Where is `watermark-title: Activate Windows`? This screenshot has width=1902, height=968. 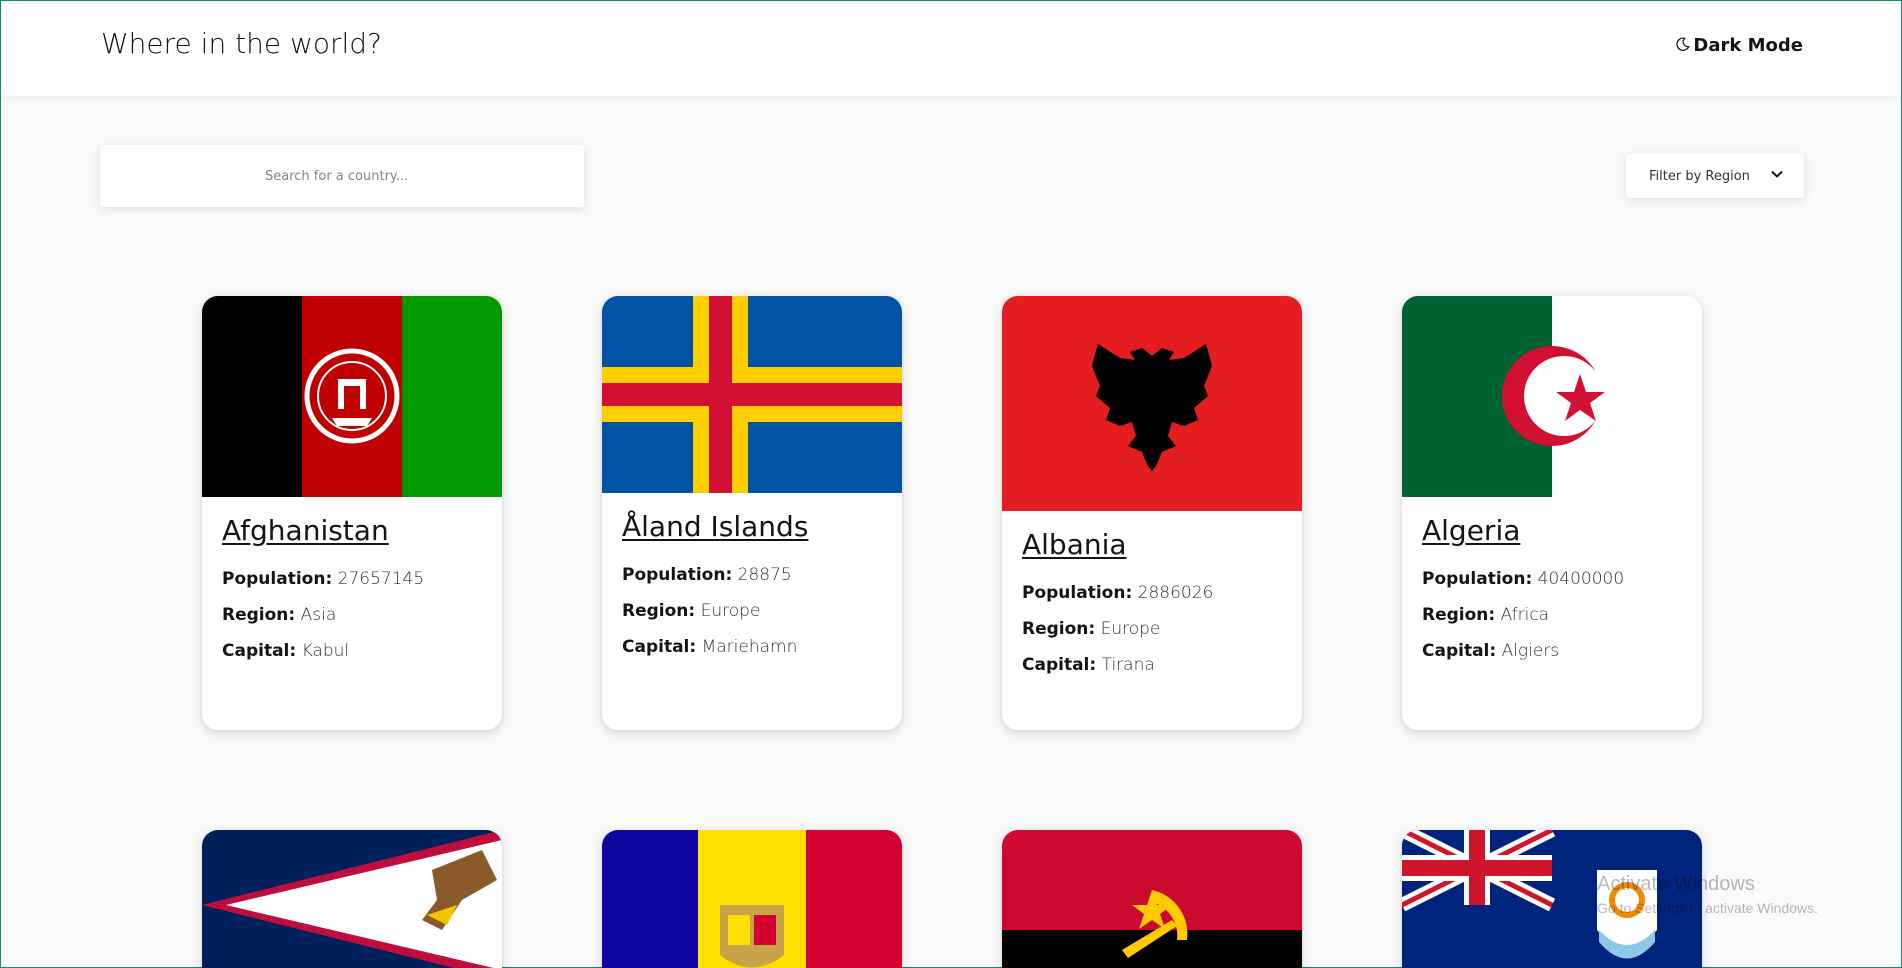
watermark-title: Activate Windows is located at coordinates (1676, 884).